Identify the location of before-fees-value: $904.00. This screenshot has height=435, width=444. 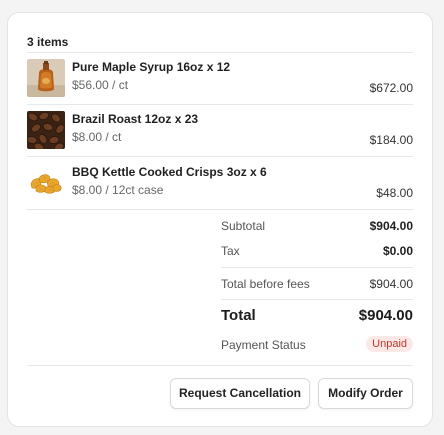
(391, 284).